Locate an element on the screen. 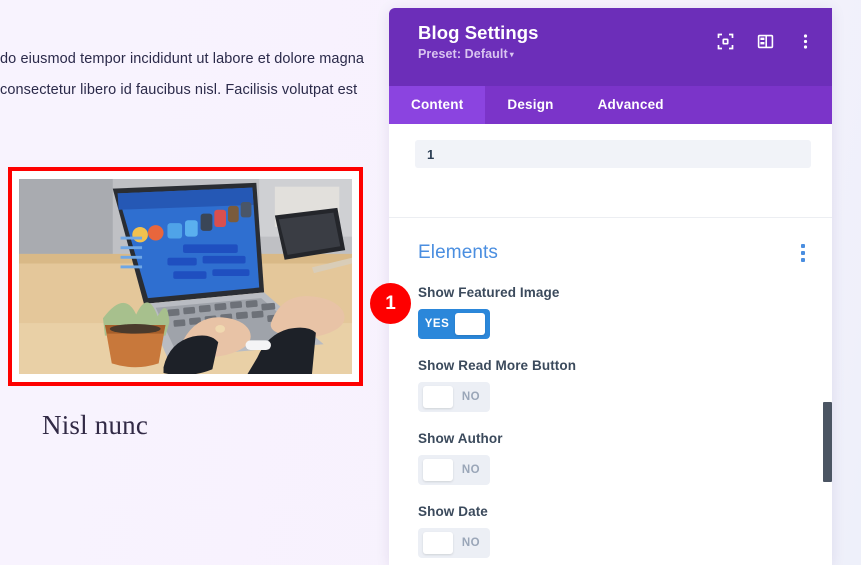  callout-badge-1: 1 is located at coordinates (390, 303).